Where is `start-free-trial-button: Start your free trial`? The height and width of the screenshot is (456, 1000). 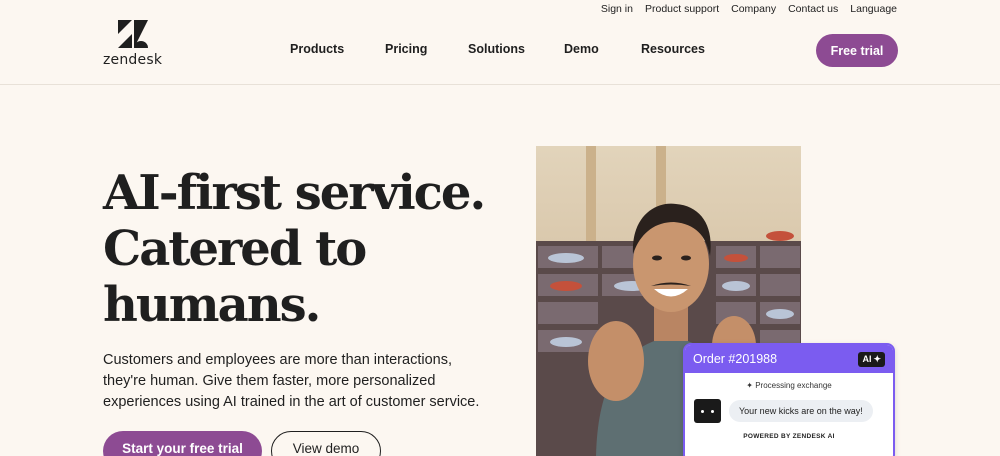
start-free-trial-button: Start your free trial is located at coordinates (182, 443).